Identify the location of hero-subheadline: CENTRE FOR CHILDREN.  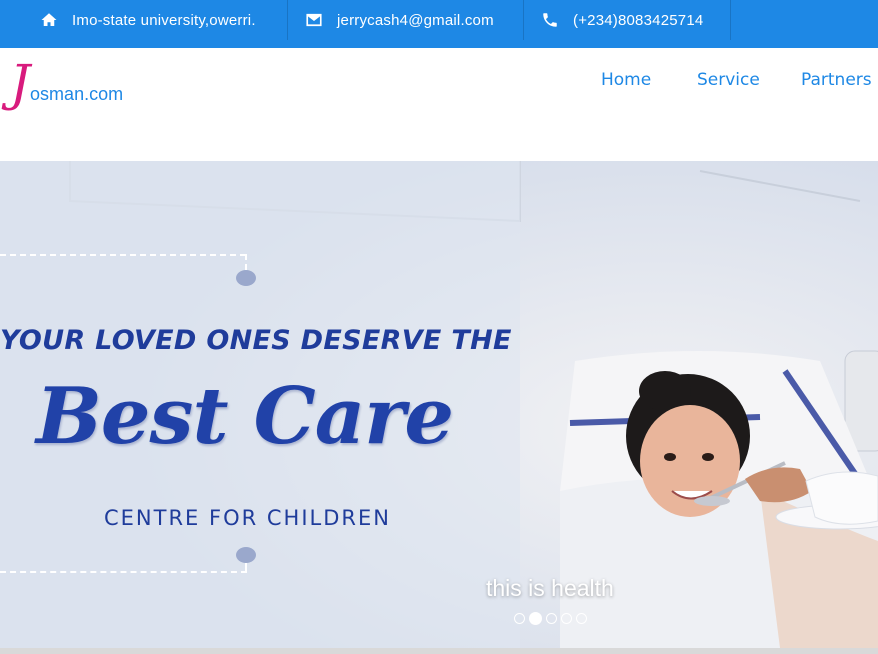
(247, 518).